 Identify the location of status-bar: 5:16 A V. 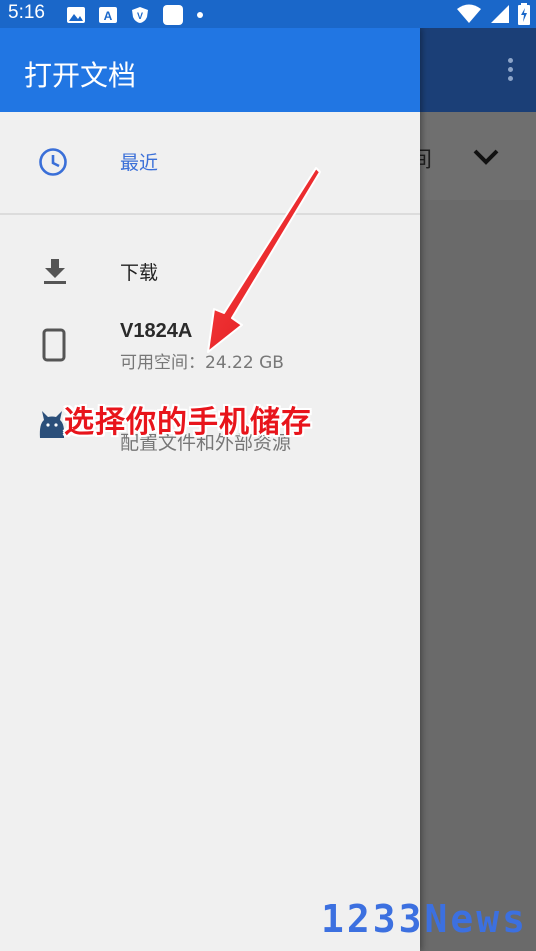
(268, 14).